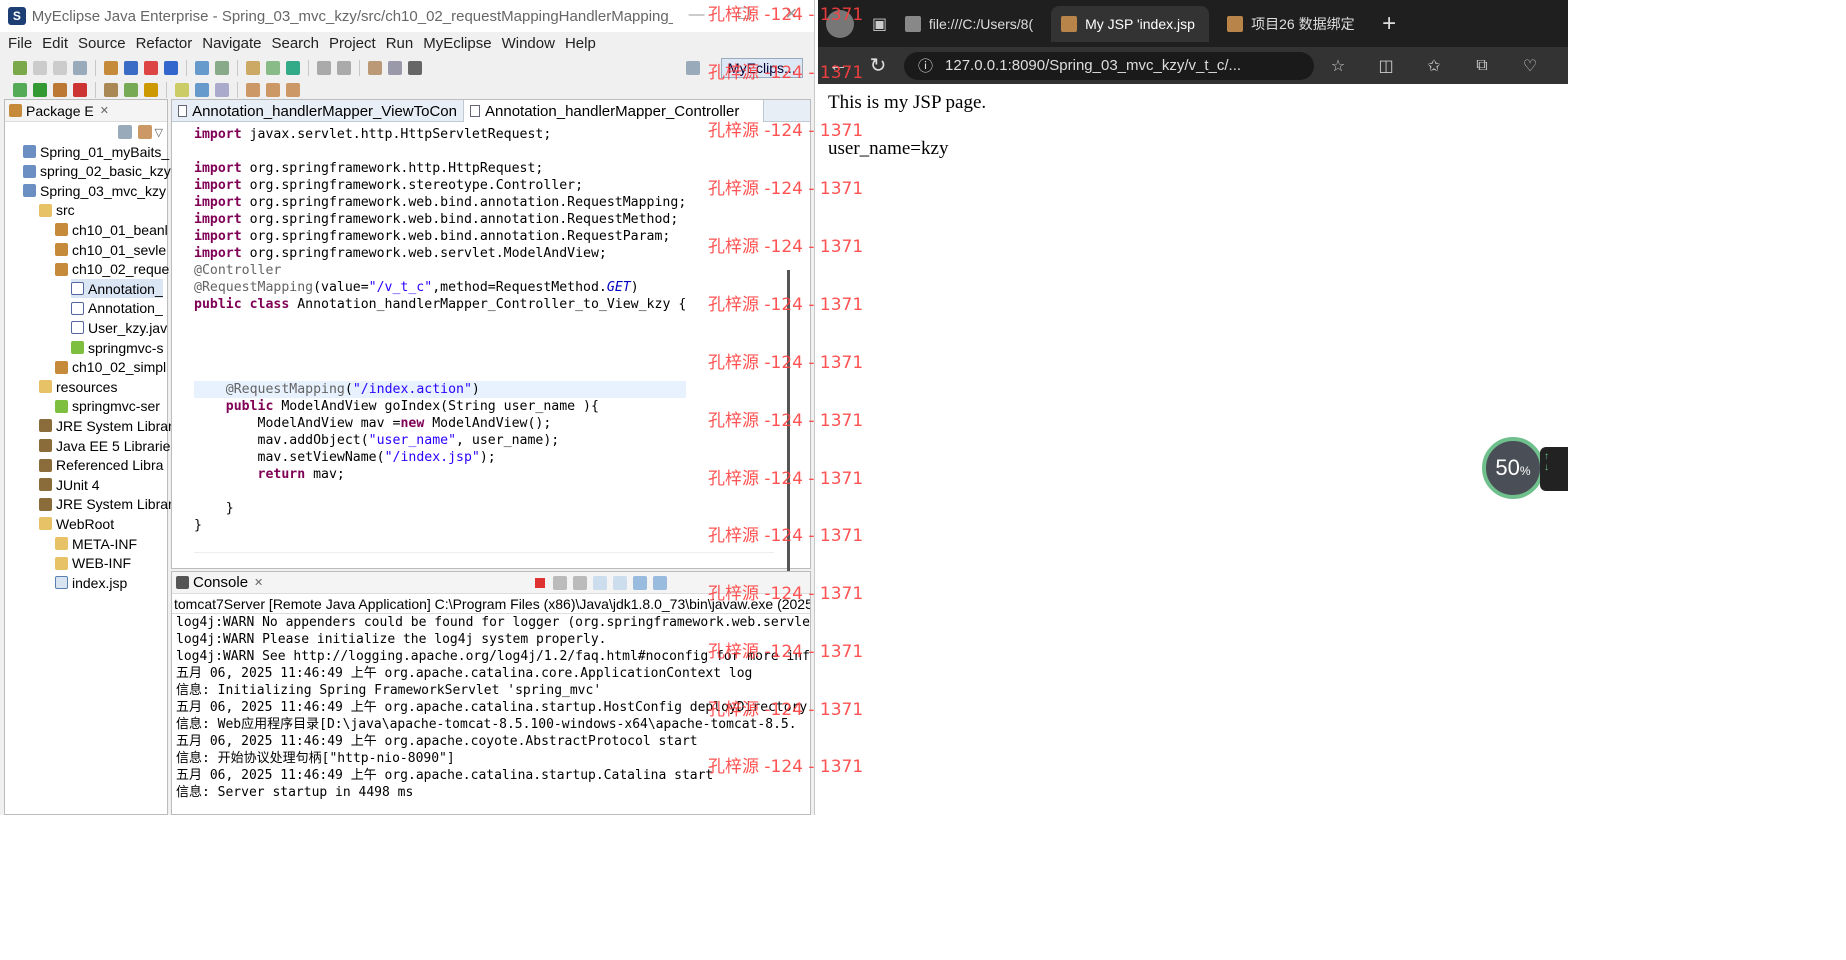 This screenshot has width=1846, height=960. What do you see at coordinates (159, 132) in the screenshot?
I see `view-menu-icon: ▽` at bounding box center [159, 132].